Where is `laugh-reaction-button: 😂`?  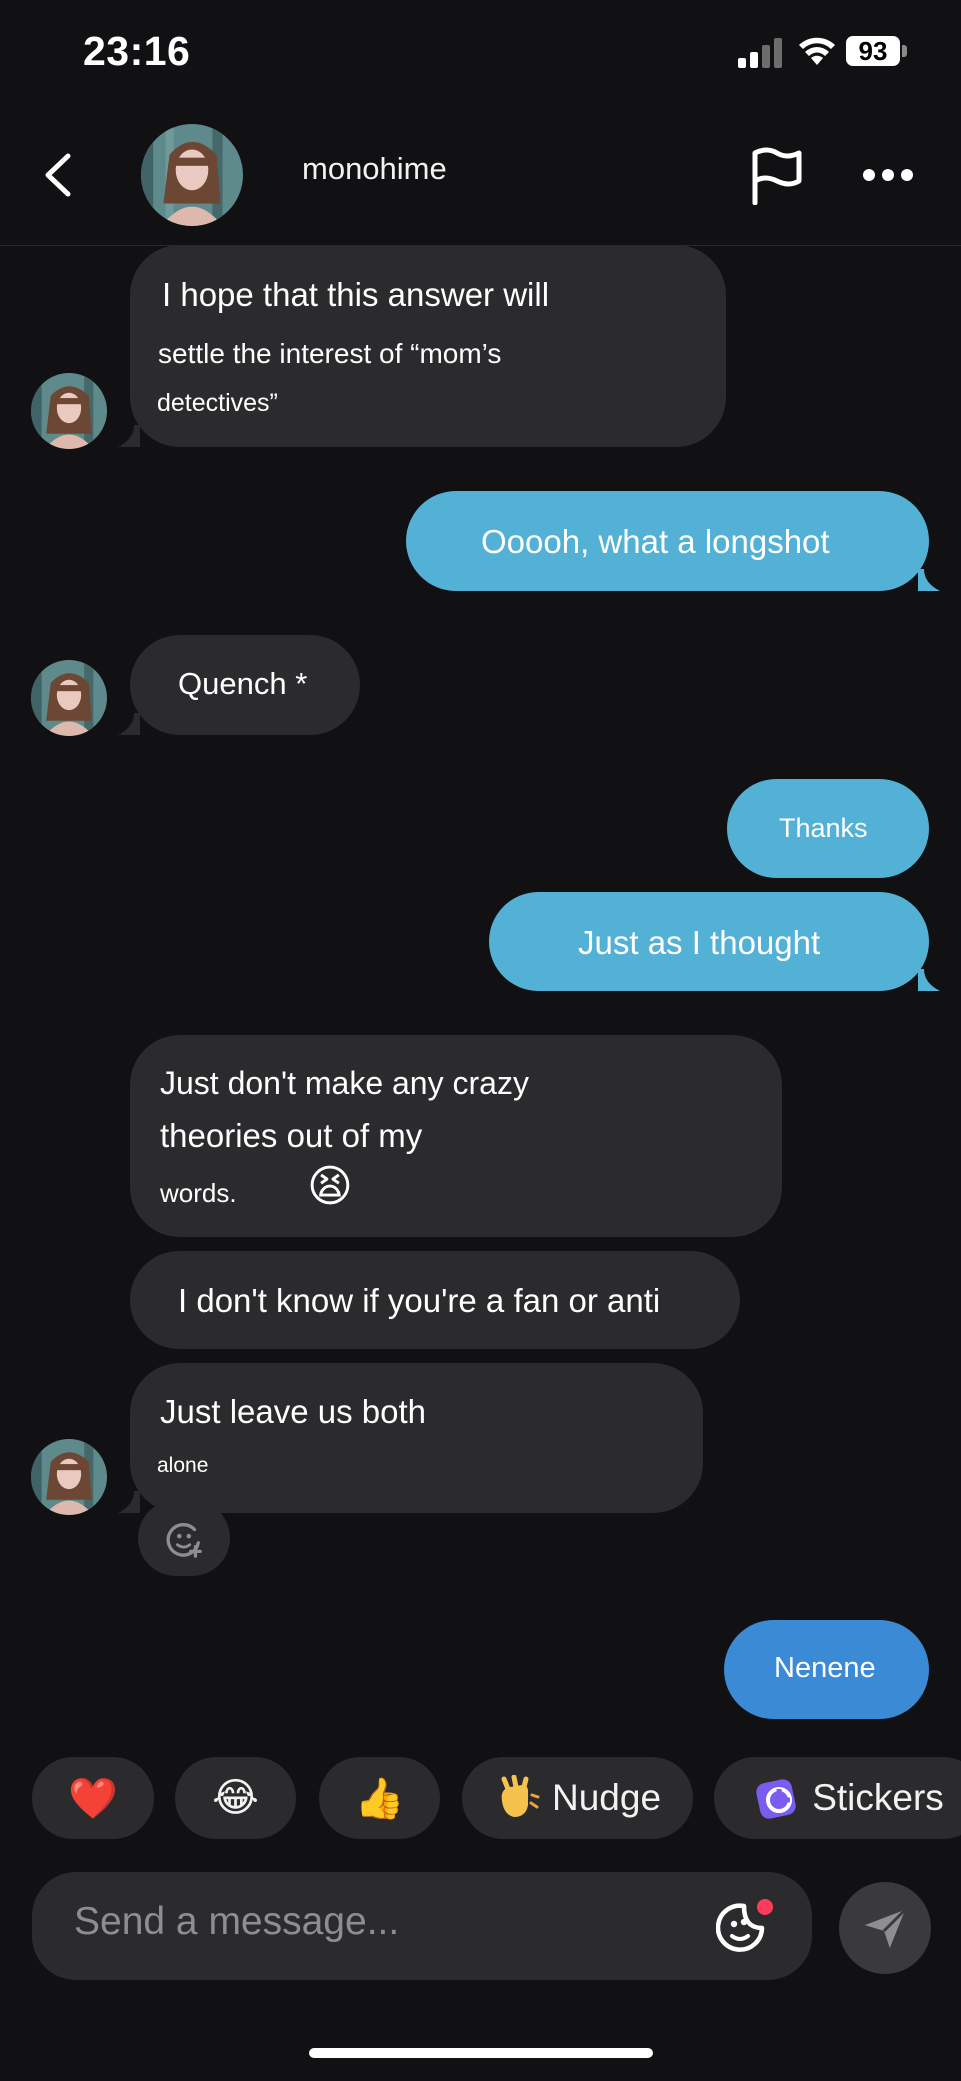
laugh-reaction-button: 😂 is located at coordinates (235, 1798).